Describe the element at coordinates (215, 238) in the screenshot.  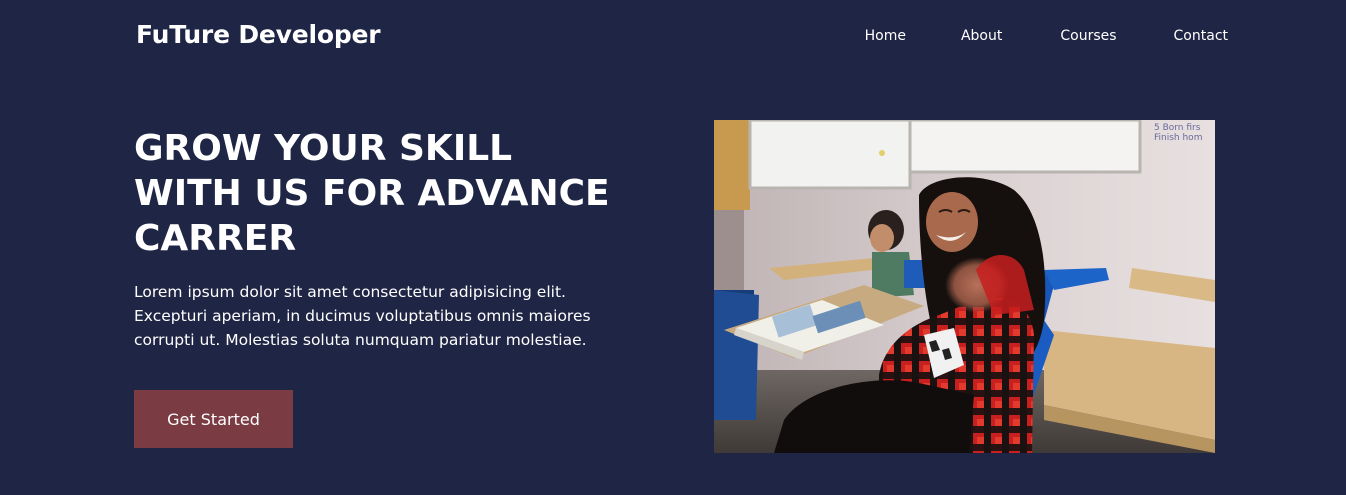
I see `hero-headline-line-3: CARRER` at that location.